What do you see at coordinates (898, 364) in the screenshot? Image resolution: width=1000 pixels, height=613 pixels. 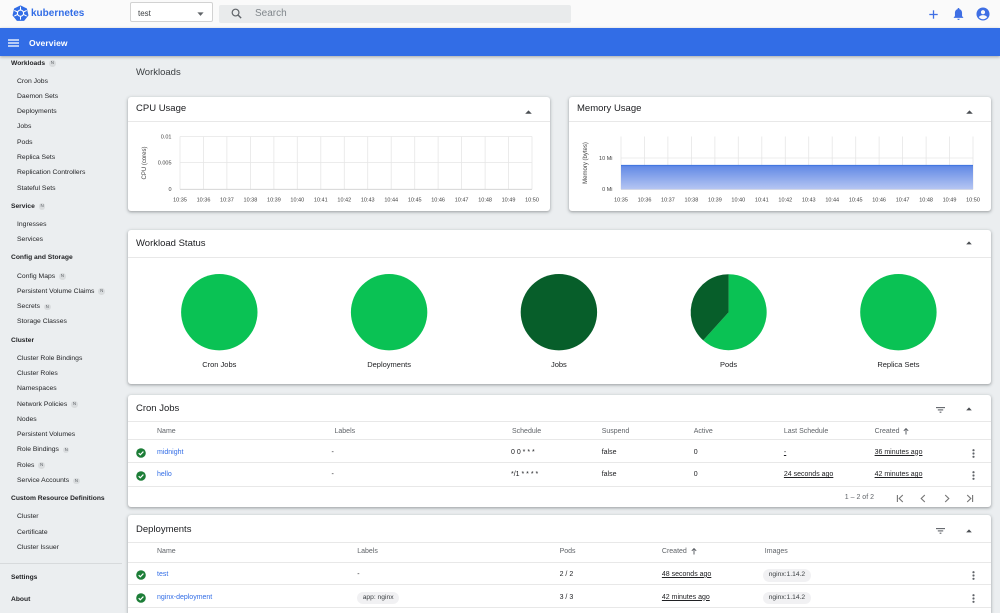 I see `svg-text: Replica Sets` at bounding box center [898, 364].